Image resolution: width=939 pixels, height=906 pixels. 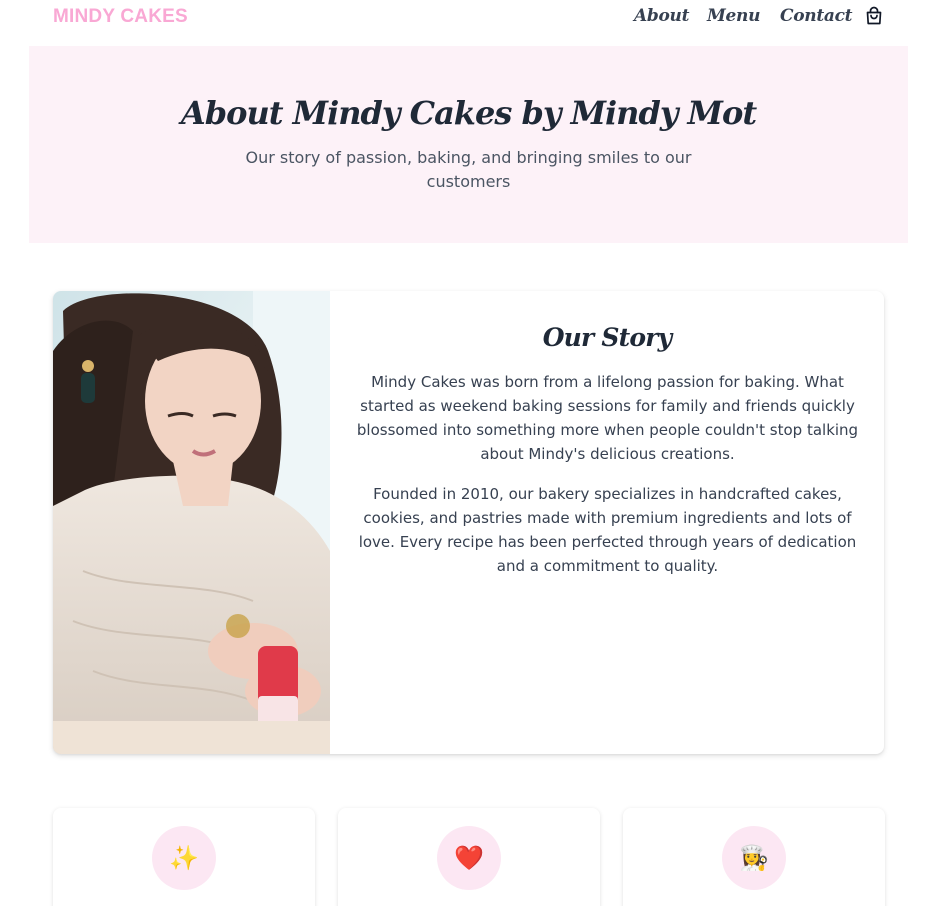 I want to click on feature-card: 👩‍🍳, so click(x=754, y=857).